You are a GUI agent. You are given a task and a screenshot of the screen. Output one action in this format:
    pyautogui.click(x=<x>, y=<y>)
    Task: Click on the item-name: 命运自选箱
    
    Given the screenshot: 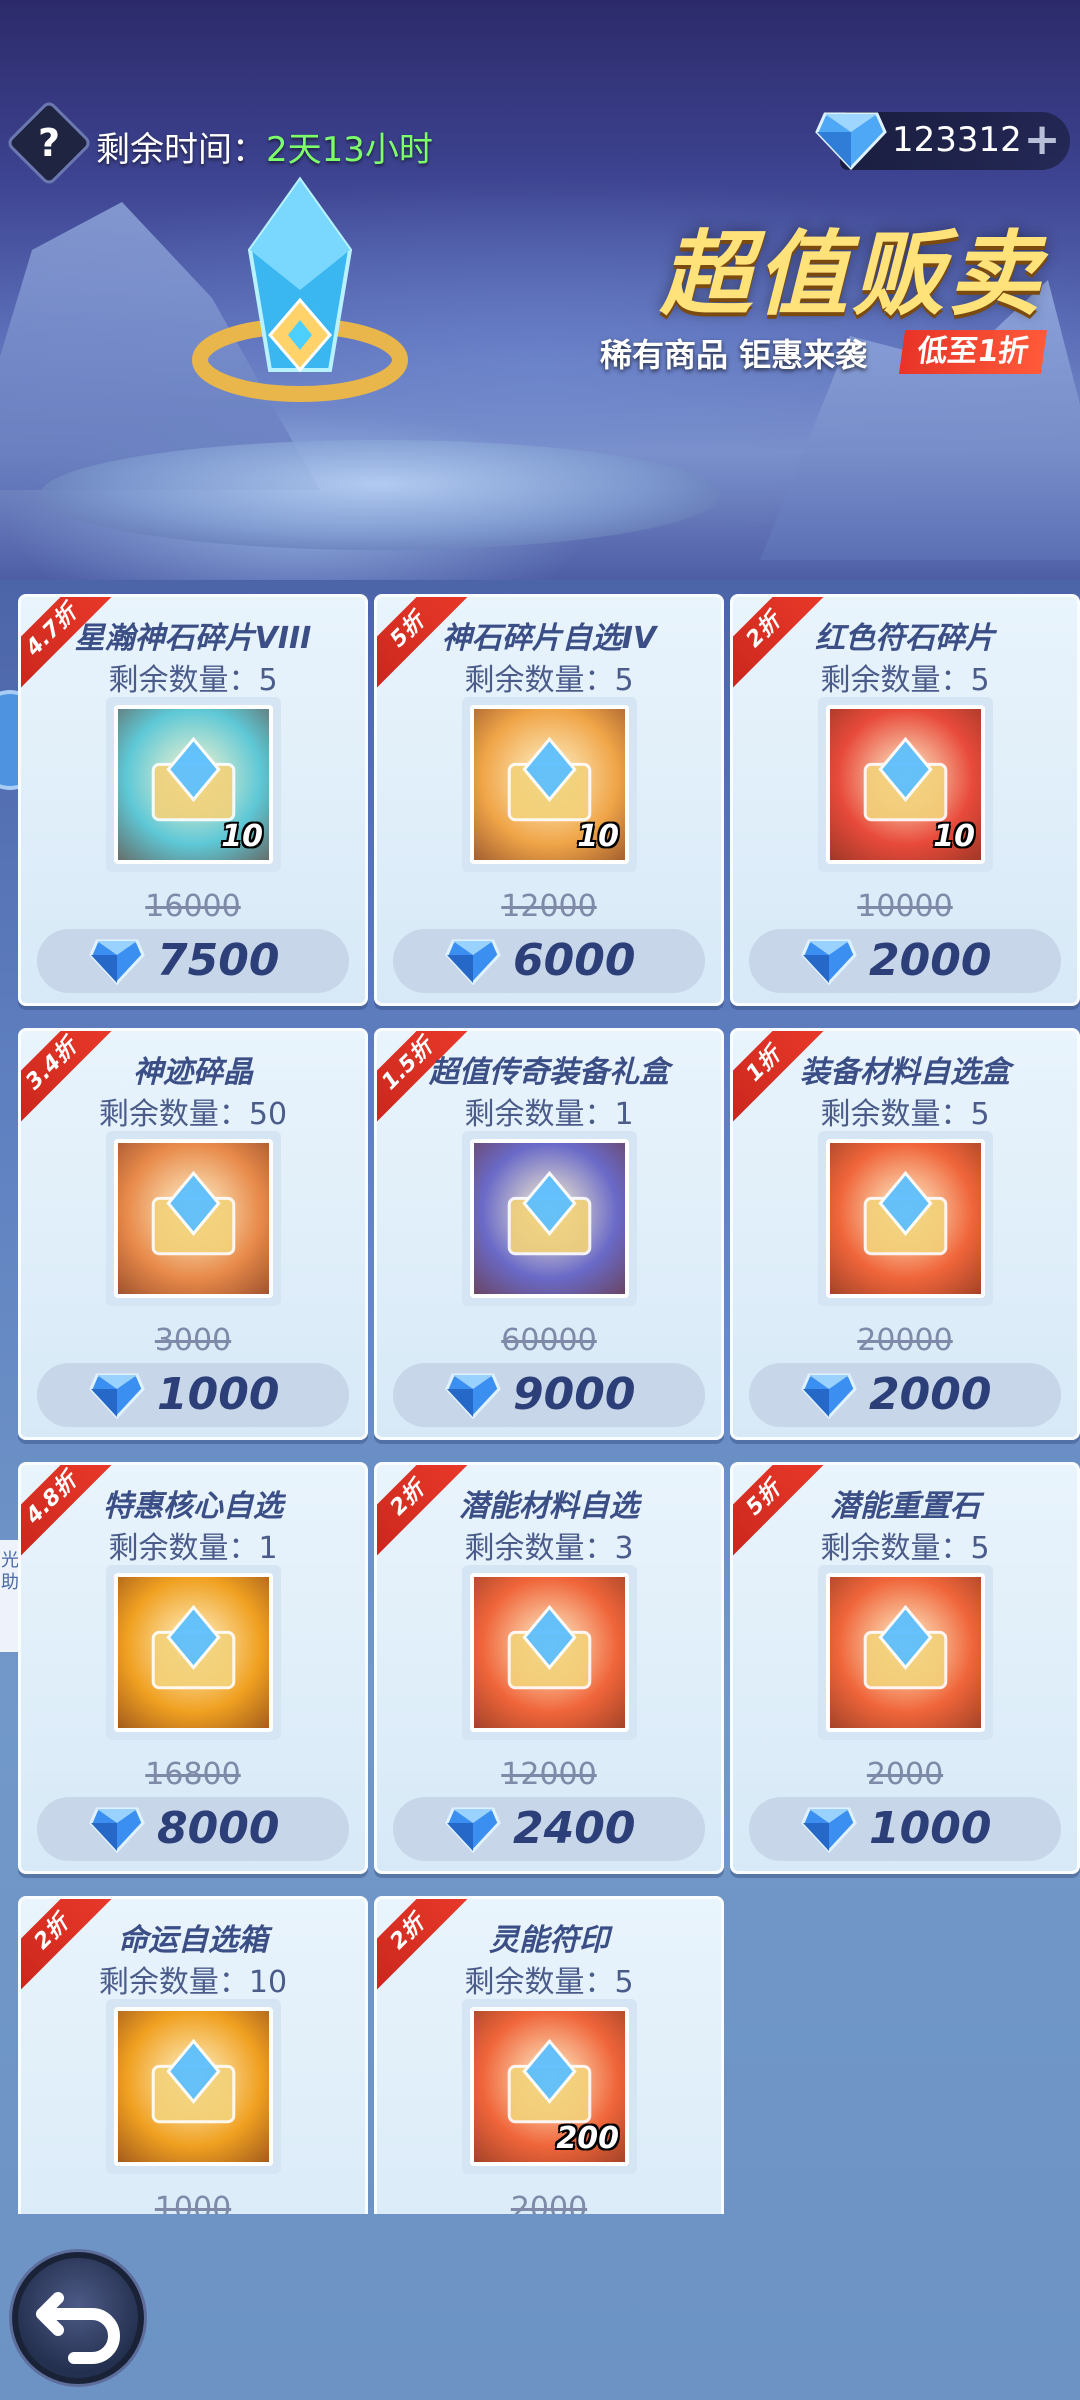 What is the action you would take?
    pyautogui.click(x=193, y=1940)
    